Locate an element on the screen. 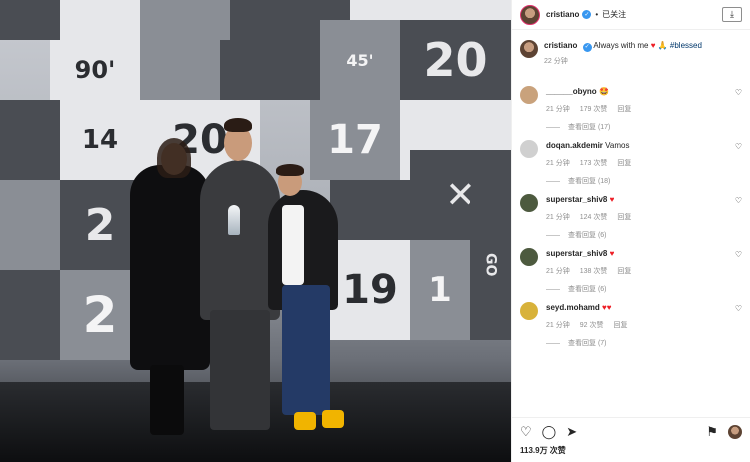 This screenshot has width=750, height=462. comment-likes: 124 次赞 is located at coordinates (594, 217).